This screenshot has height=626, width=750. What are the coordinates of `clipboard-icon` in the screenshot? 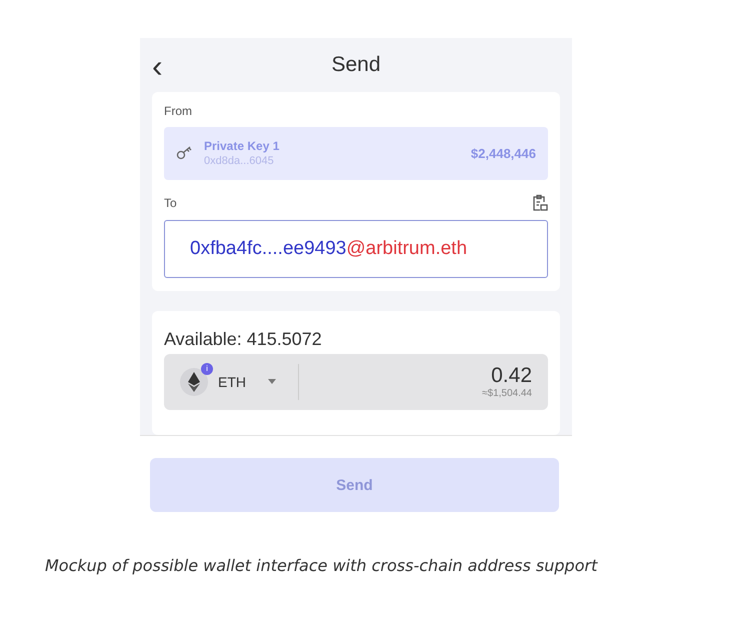 It's located at (540, 203).